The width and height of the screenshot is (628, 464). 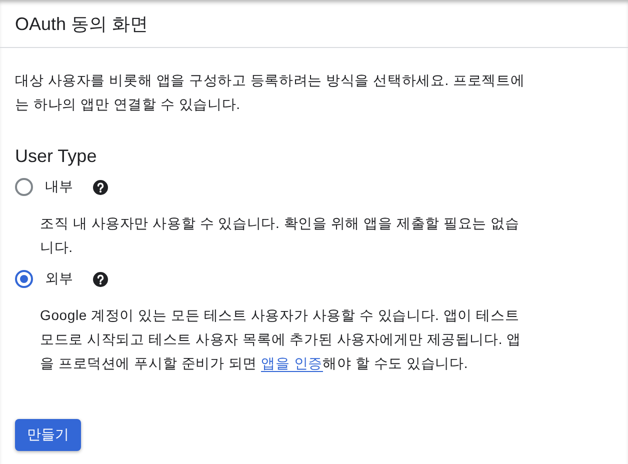 What do you see at coordinates (270, 92) in the screenshot?
I see `intro-text: 대상 사용자를 비롯해 앱을 구성하고 등록하려는 방식을 선택하세요. 프로젝트에는 하나의 앱만 연결할 수 있습니다.` at bounding box center [270, 92].